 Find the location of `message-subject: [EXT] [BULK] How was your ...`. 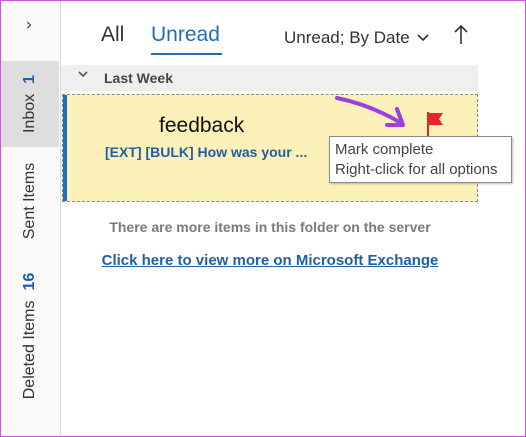

message-subject: [EXT] [BULK] How was your ... is located at coordinates (206, 152).